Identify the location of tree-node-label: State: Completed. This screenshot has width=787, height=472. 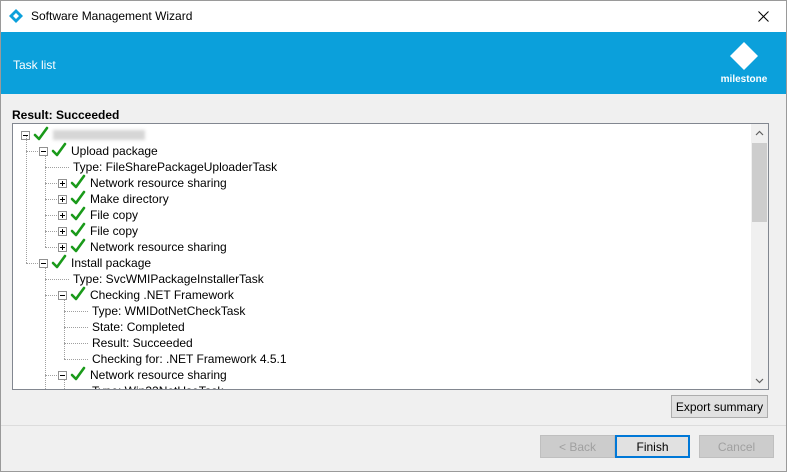
(138, 327).